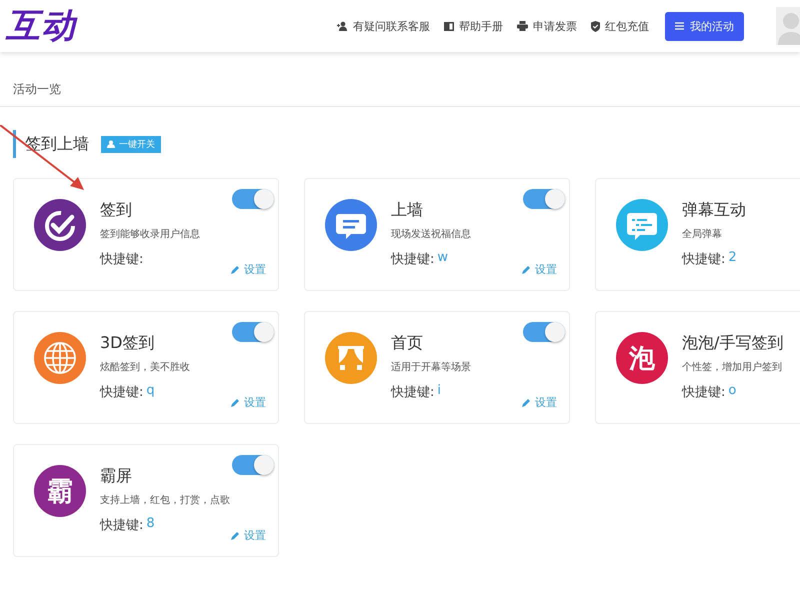  Describe the element at coordinates (116, 210) in the screenshot. I see `card-title: 签到` at that location.